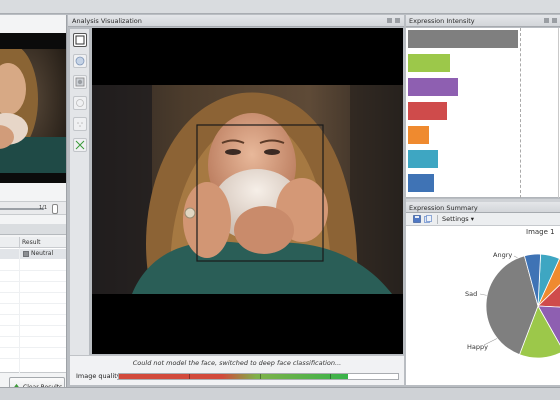  I want to click on select-box-tool, so click(80, 40).